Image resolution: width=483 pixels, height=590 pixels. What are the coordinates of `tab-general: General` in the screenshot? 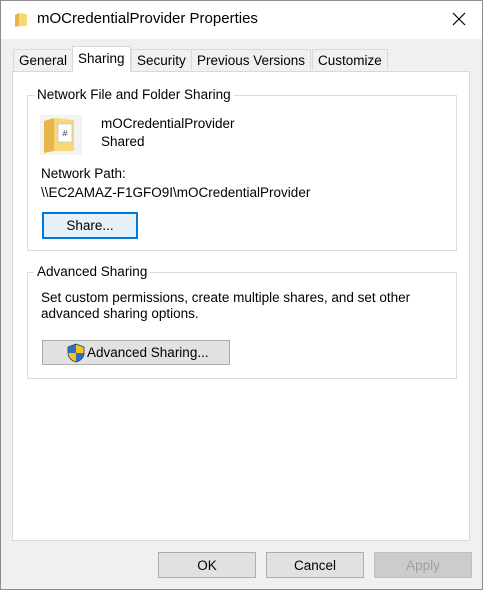 It's located at (43, 59).